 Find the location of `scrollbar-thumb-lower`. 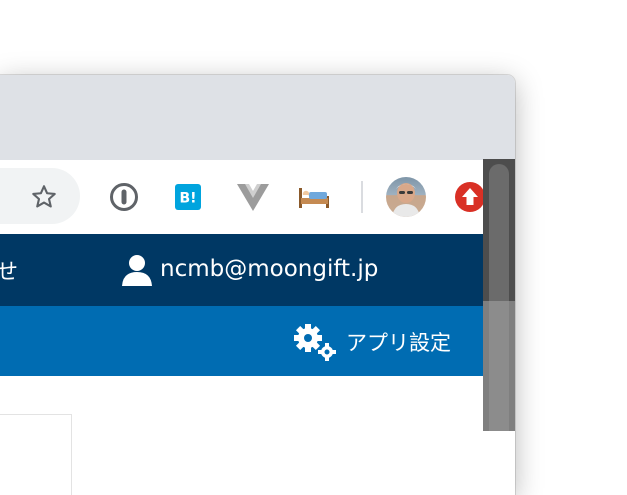

scrollbar-thumb-lower is located at coordinates (499, 366).